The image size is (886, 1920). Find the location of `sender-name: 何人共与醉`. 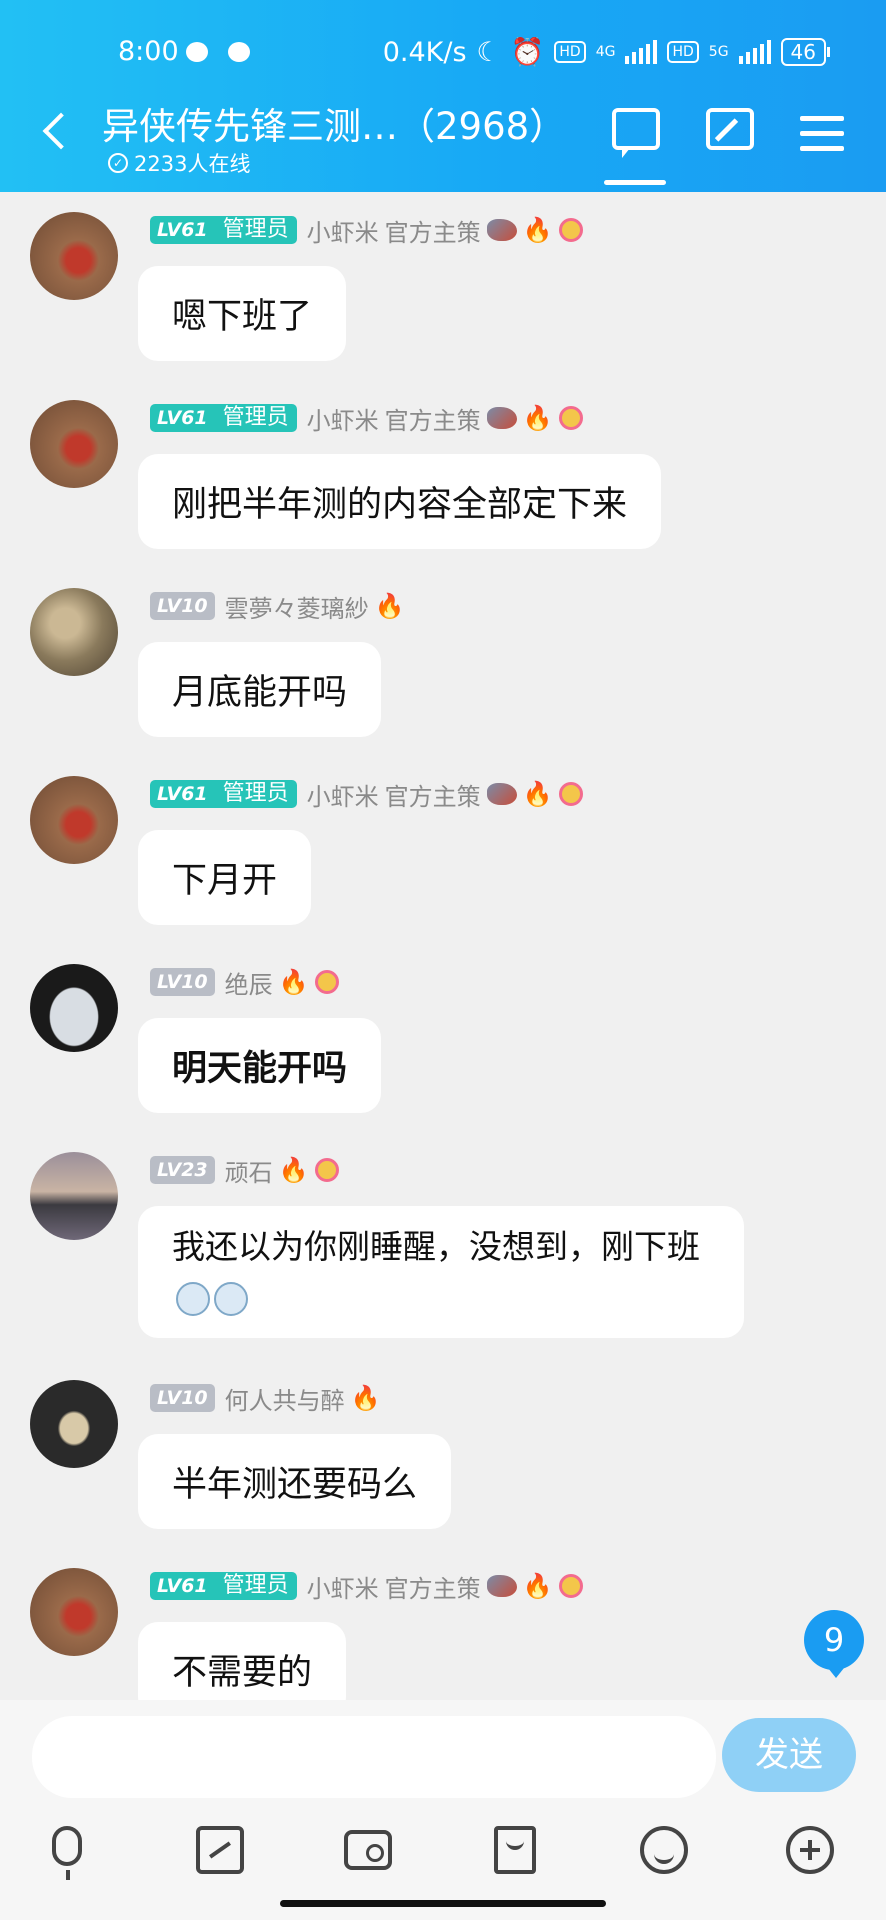

sender-name: 何人共与醉 is located at coordinates (285, 1398).